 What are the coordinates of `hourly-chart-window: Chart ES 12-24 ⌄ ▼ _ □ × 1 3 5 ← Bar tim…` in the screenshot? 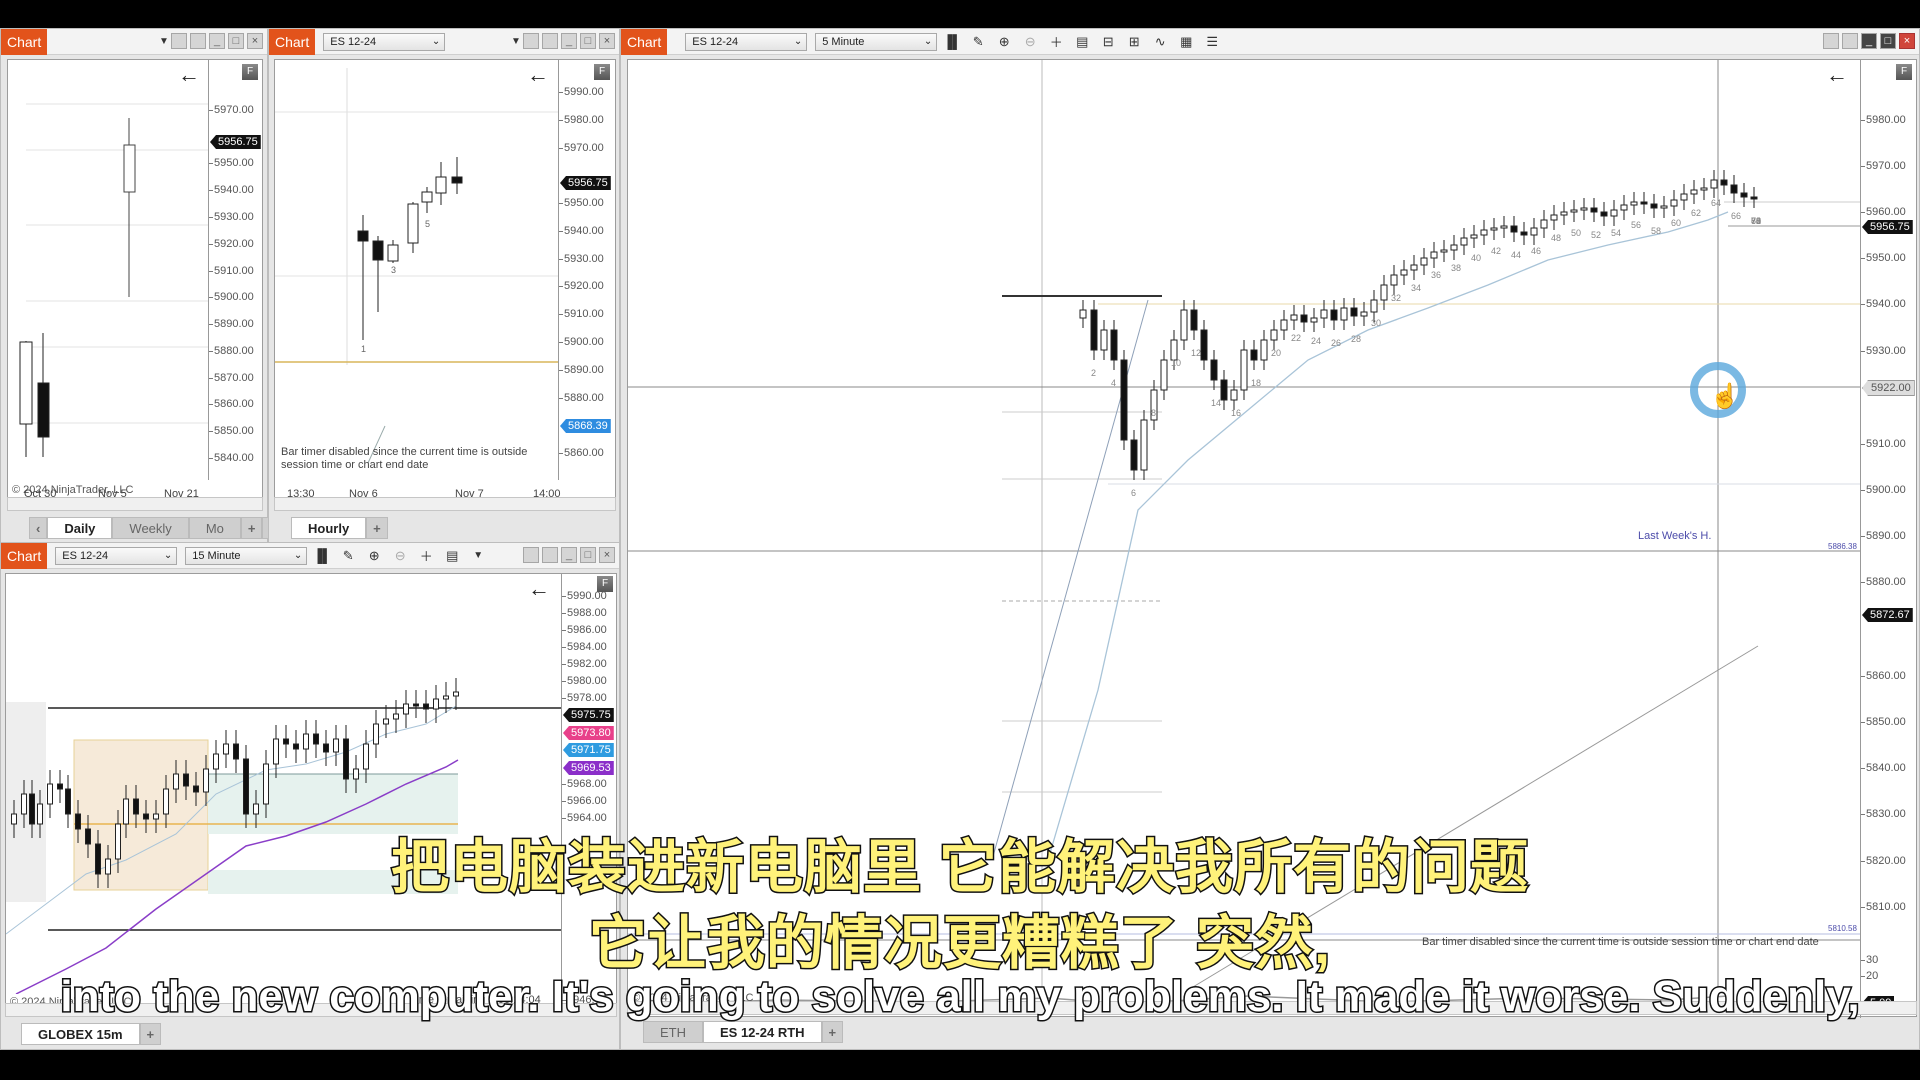 It's located at (444, 288).